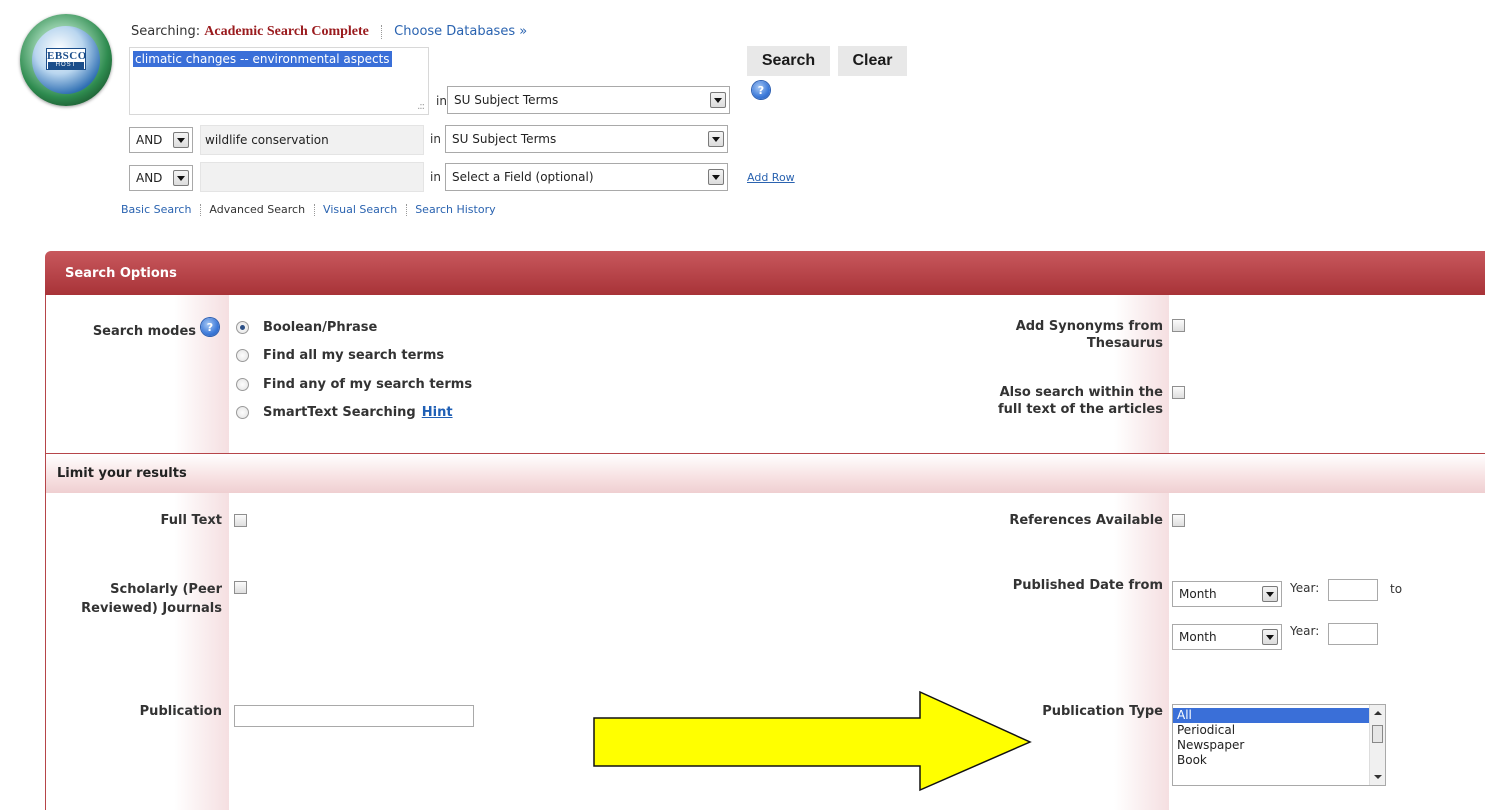 Image resolution: width=1485 pixels, height=810 pixels. Describe the element at coordinates (441, 101) in the screenshot. I see `in-label-row1: in` at that location.